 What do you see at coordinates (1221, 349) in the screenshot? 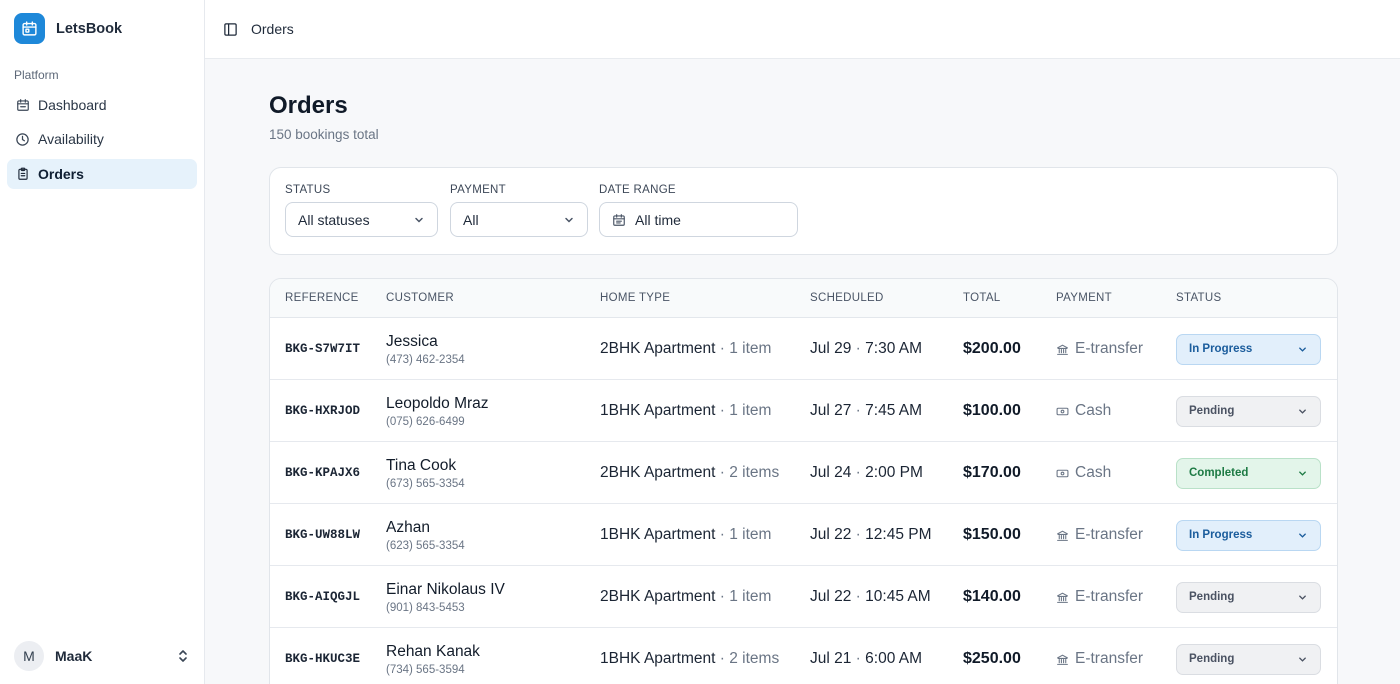
I see `status-badge: In Progress` at bounding box center [1221, 349].